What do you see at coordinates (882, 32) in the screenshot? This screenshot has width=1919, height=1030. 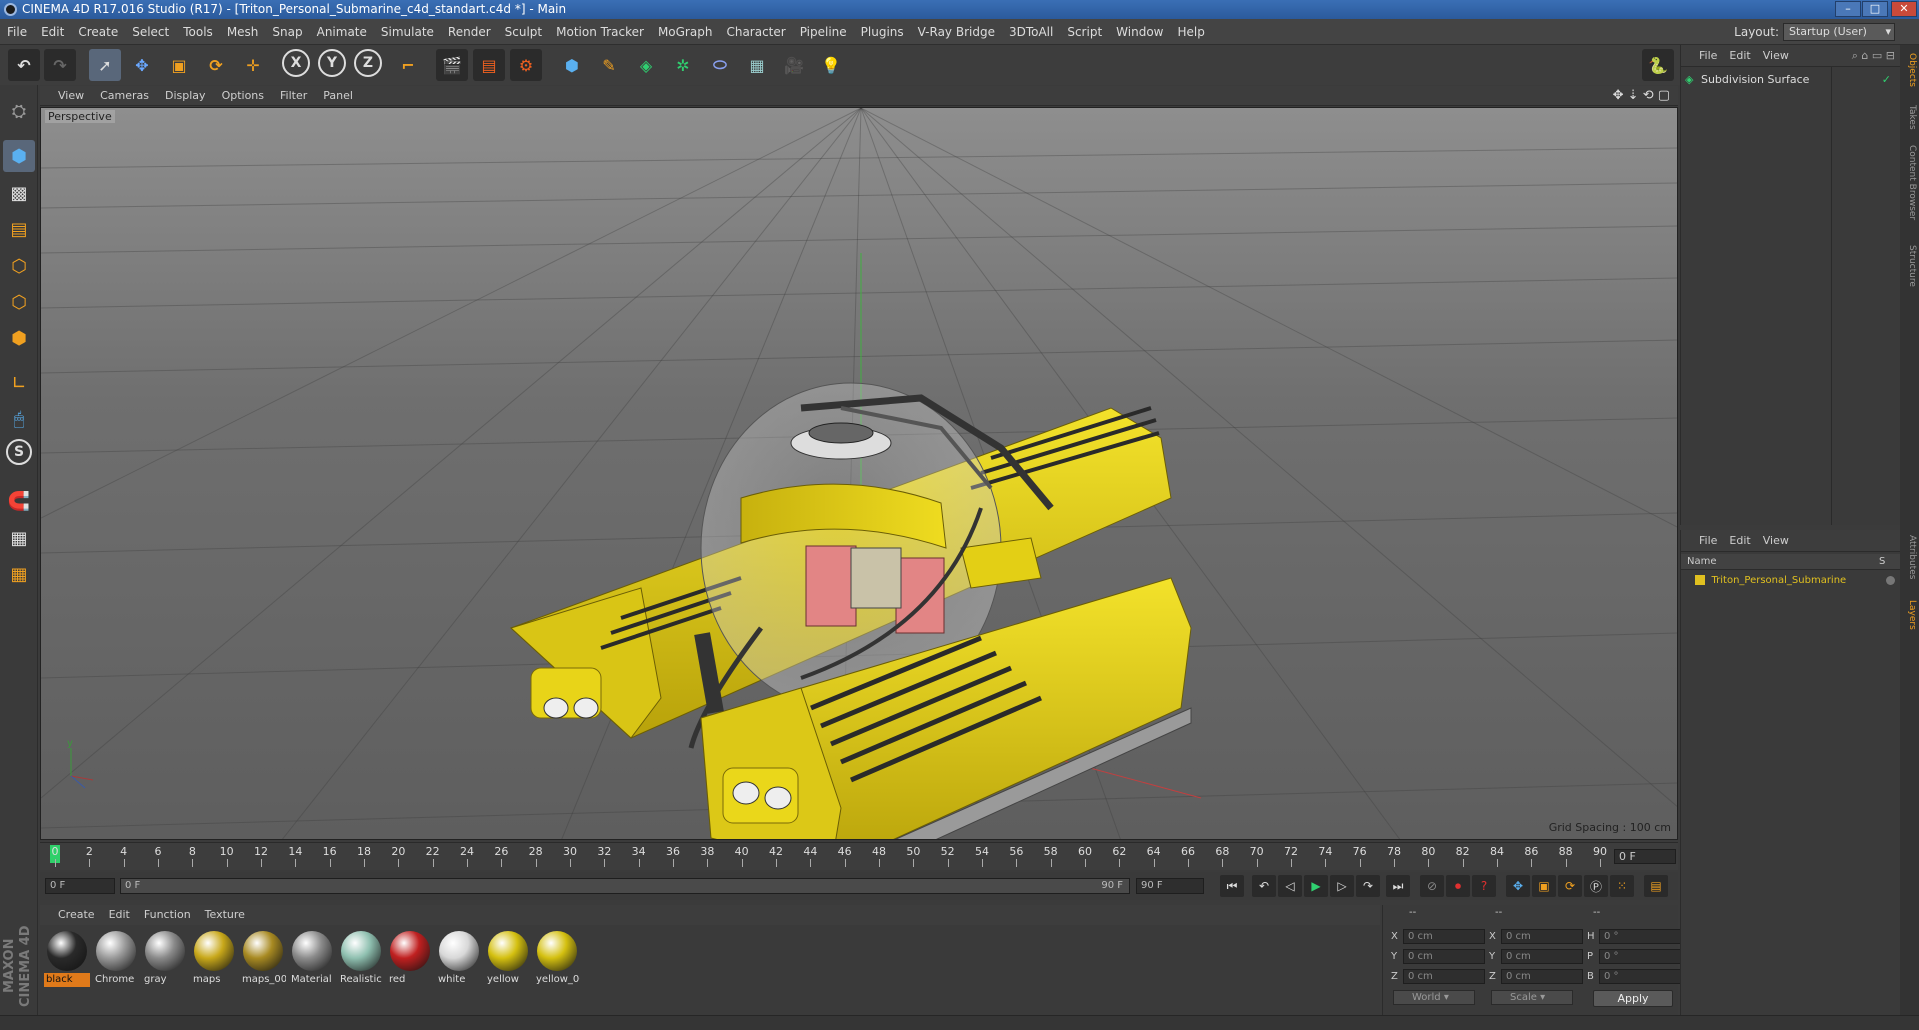 I see `menu-plugins: Plugins` at bounding box center [882, 32].